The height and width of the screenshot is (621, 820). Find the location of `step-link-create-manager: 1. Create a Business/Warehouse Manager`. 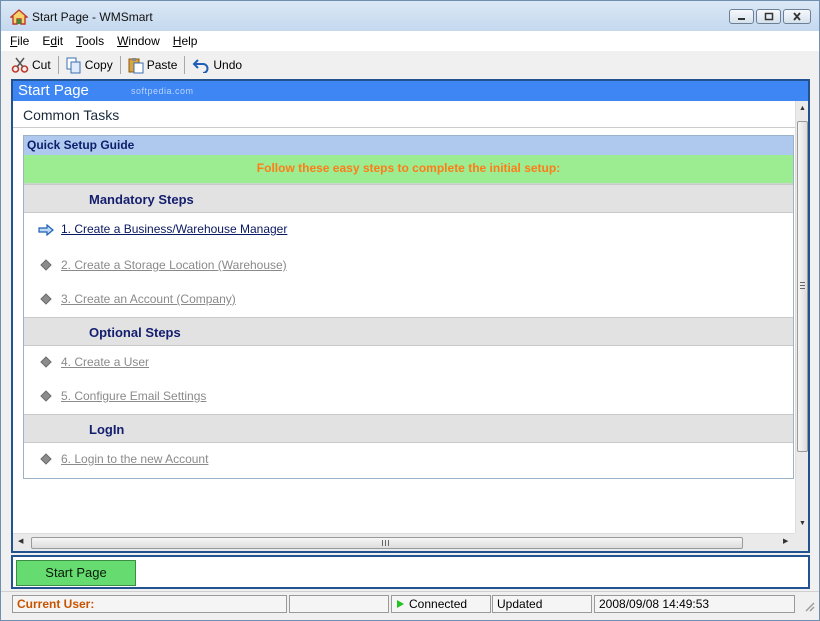

step-link-create-manager: 1. Create a Business/Warehouse Manager is located at coordinates (174, 229).